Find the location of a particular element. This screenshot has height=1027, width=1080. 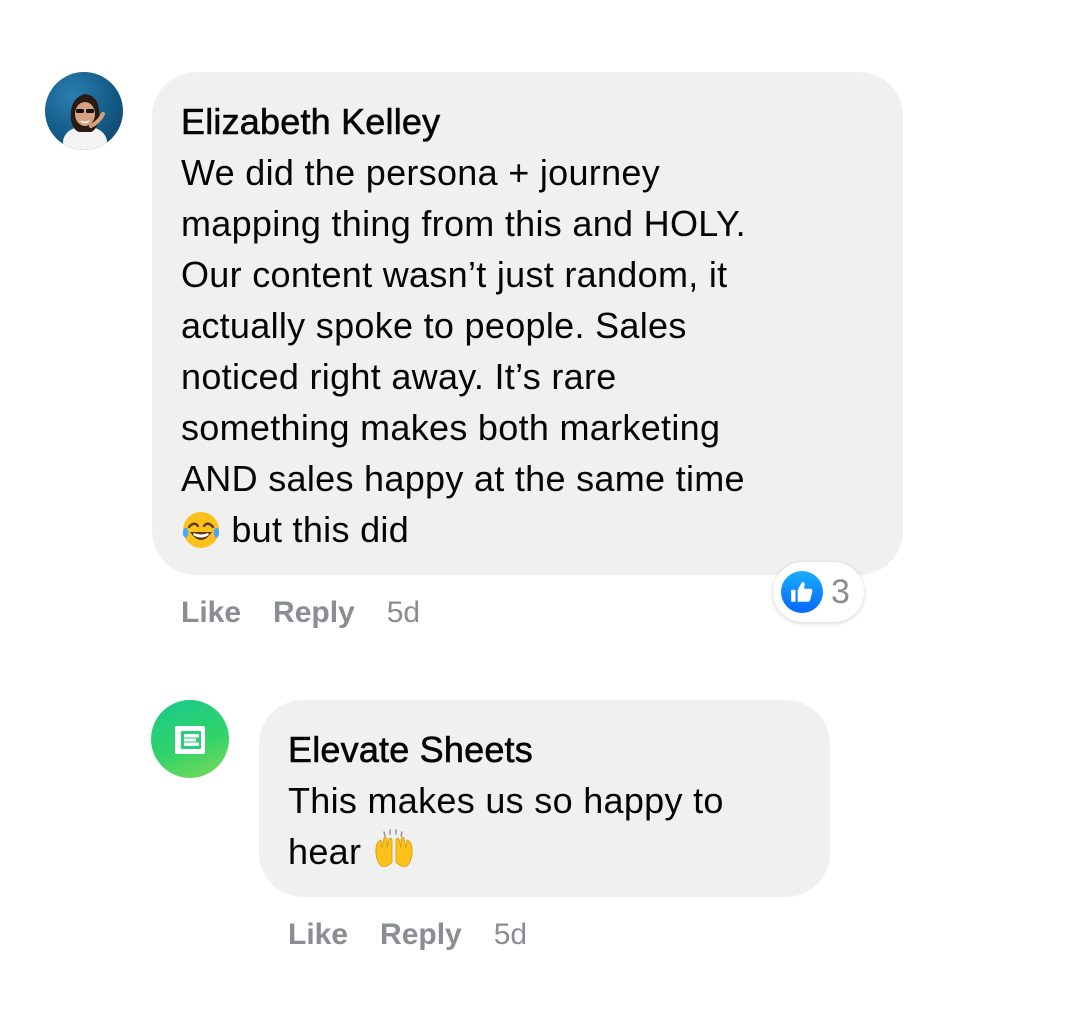

comment-text-line: hear is located at coordinates (325, 851).